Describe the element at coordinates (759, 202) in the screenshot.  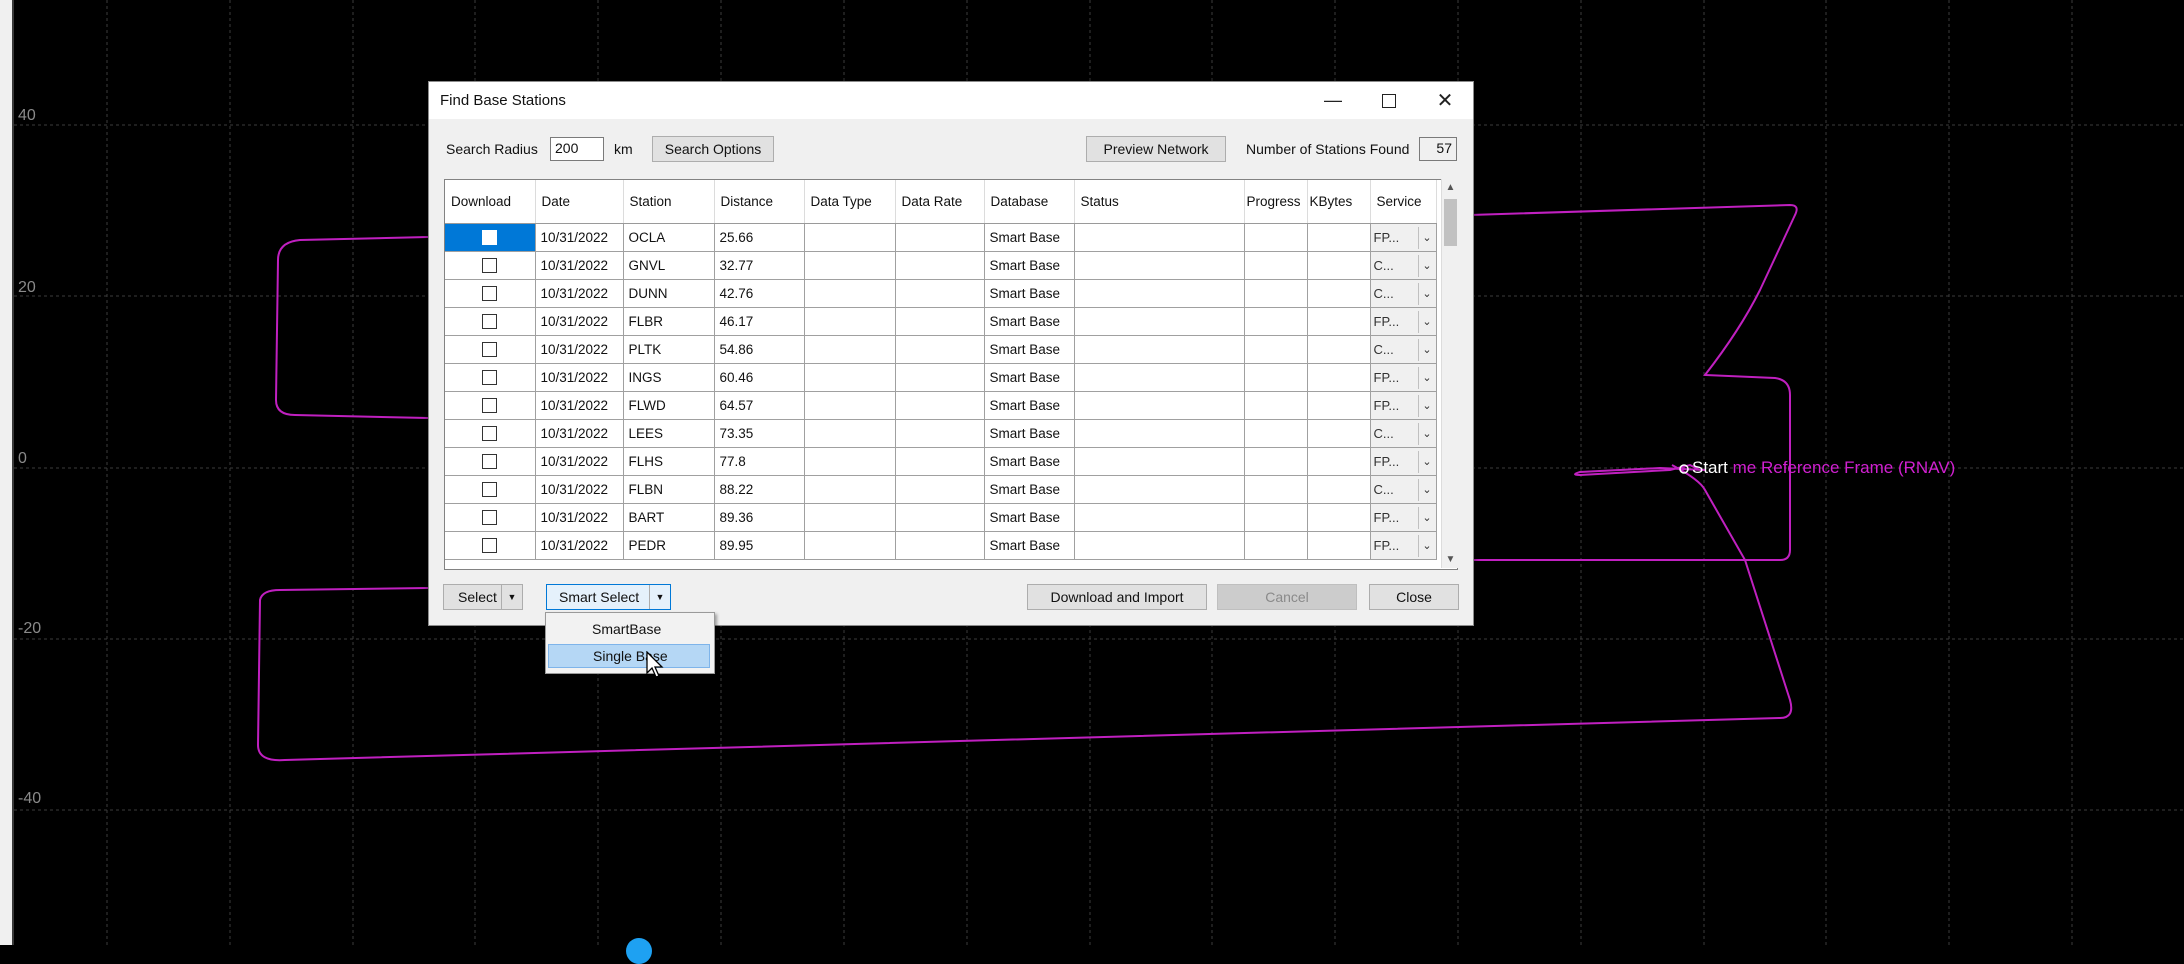
I see `col-distance: Distance` at that location.